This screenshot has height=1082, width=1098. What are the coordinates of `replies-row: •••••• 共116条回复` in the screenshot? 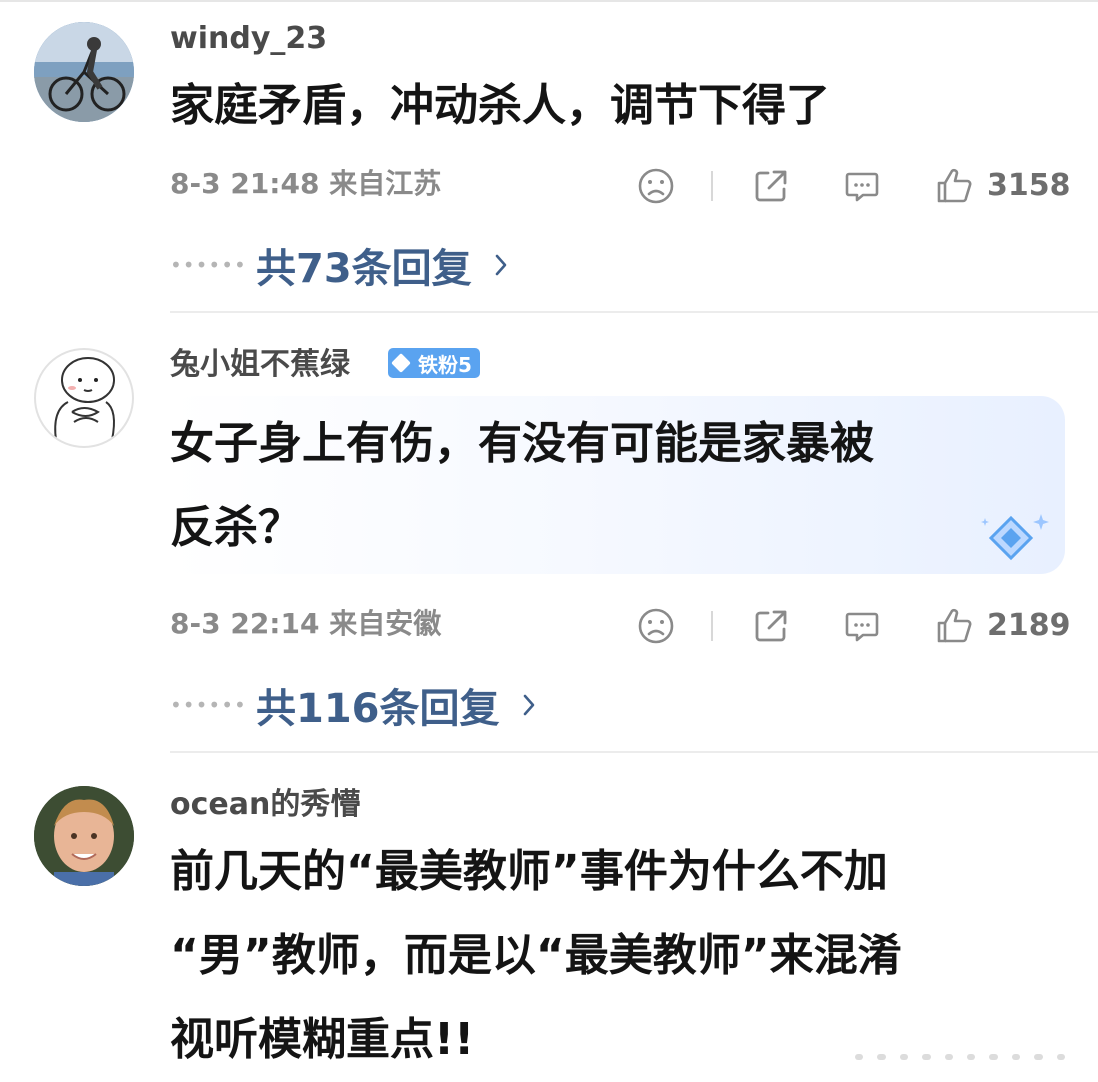 It's located at (353, 706).